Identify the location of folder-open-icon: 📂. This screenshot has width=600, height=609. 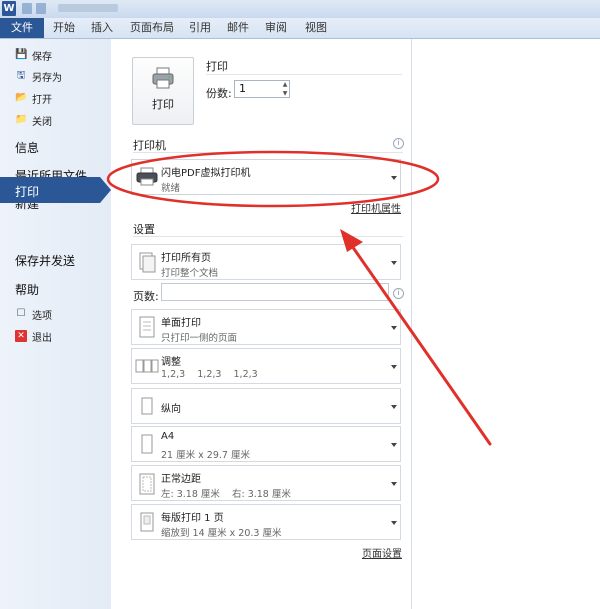
(21, 97).